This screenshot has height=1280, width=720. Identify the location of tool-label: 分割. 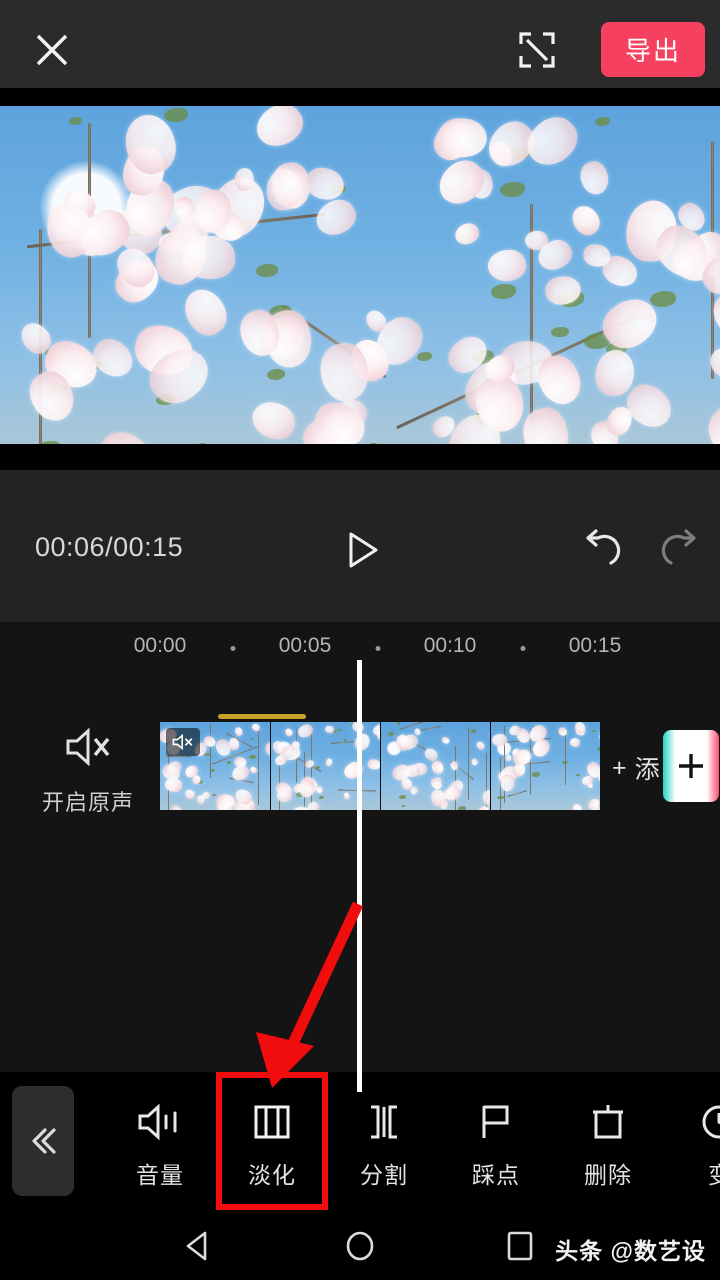
(384, 1175).